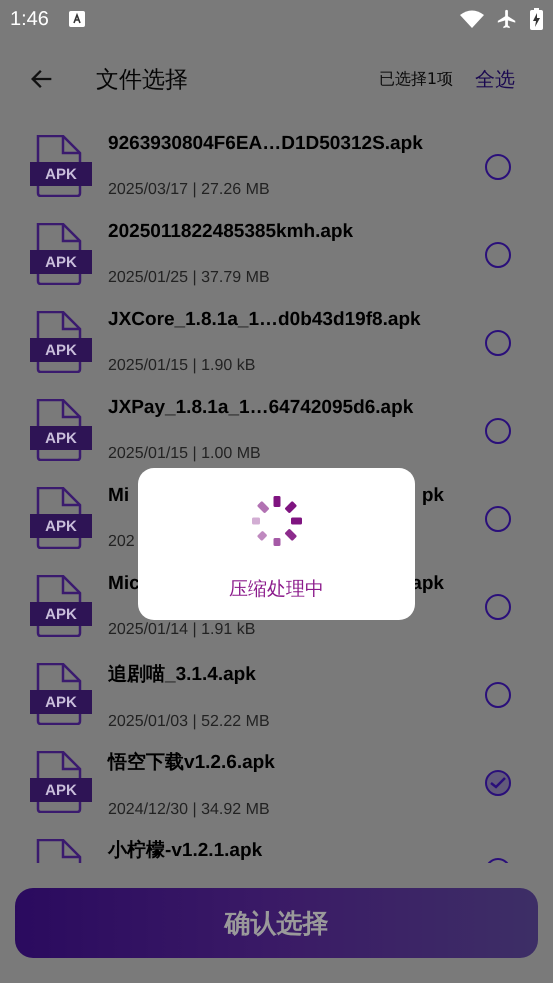 The width and height of the screenshot is (553, 983). What do you see at coordinates (536, 19) in the screenshot?
I see `battery-icon` at bounding box center [536, 19].